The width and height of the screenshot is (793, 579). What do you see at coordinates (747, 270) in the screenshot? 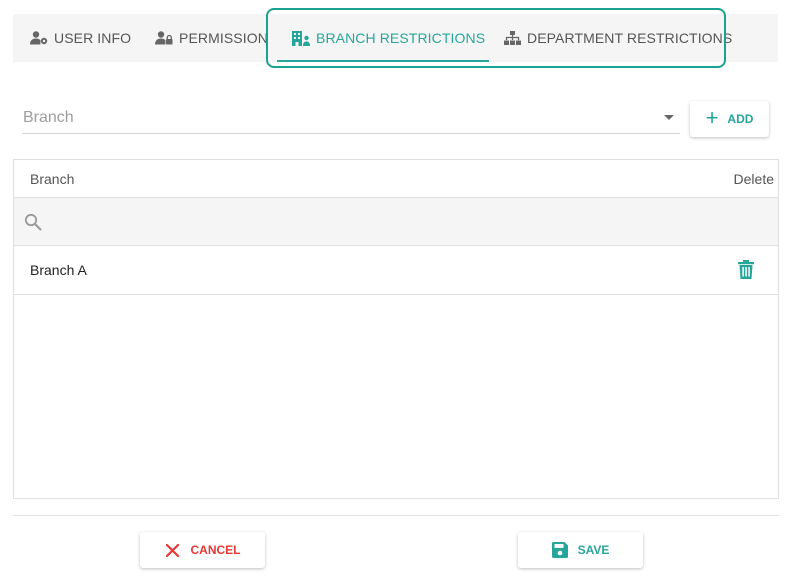
I see `trash-icon` at bounding box center [747, 270].